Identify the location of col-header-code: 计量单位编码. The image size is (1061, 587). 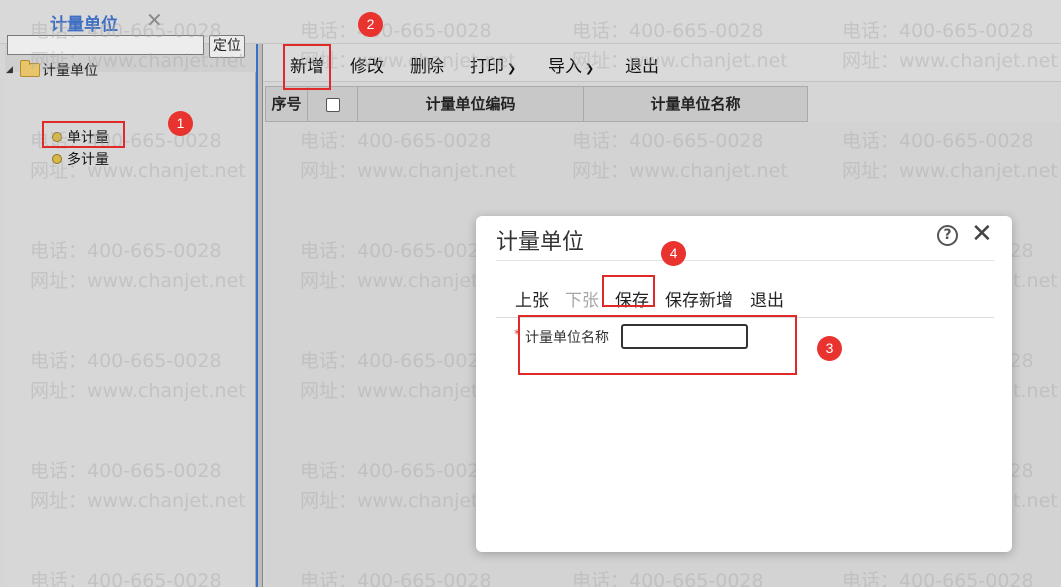
(471, 104).